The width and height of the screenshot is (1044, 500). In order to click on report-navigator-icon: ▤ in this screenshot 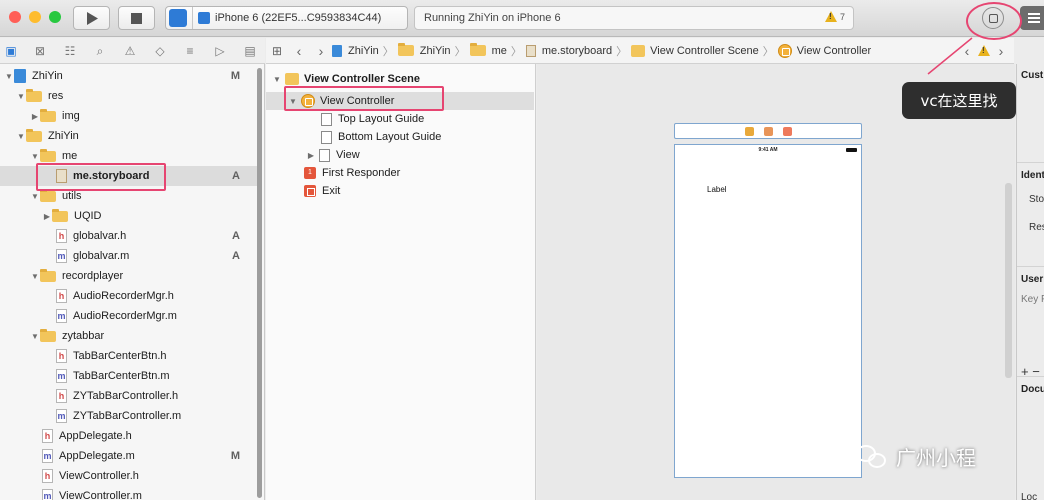, I will do `click(250, 51)`.